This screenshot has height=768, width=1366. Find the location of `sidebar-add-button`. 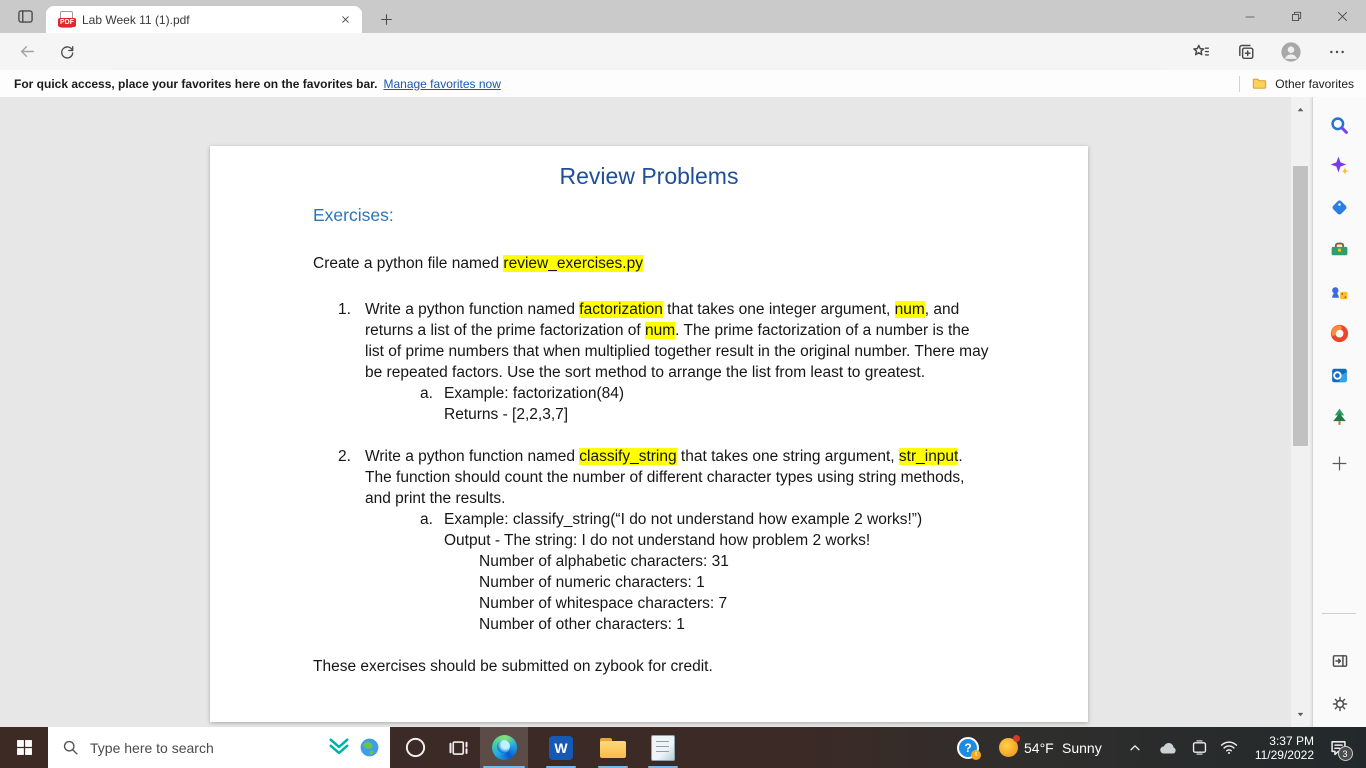

sidebar-add-button is located at coordinates (1340, 463).